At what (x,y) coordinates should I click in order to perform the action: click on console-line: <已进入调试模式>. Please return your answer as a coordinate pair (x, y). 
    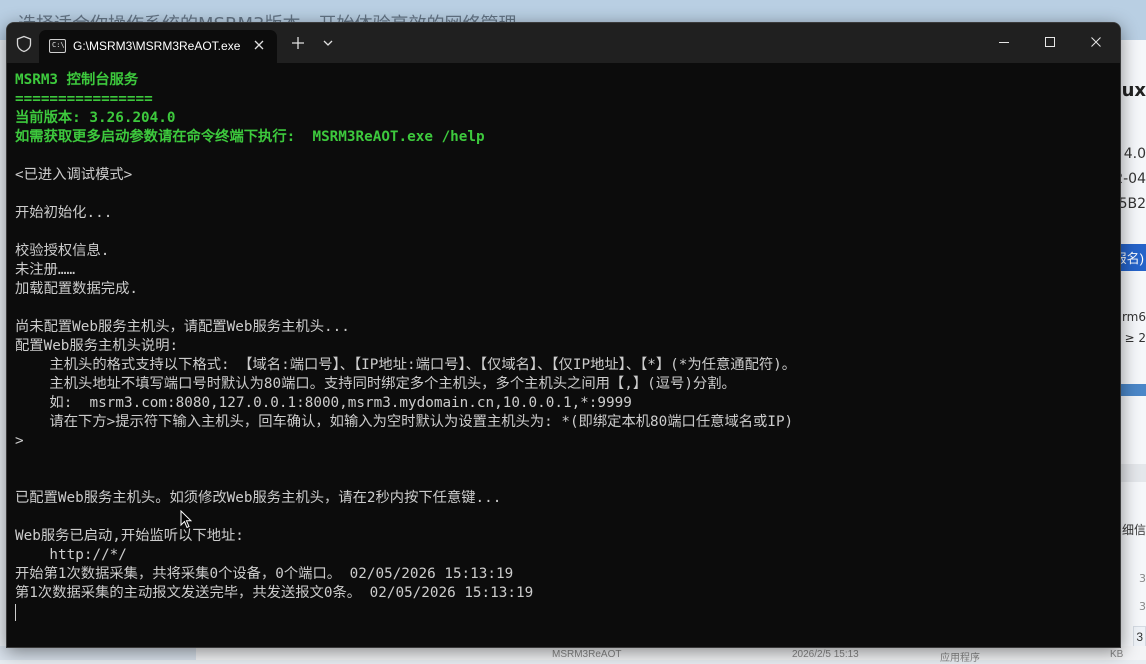
    Looking at the image, I should click on (74, 175).